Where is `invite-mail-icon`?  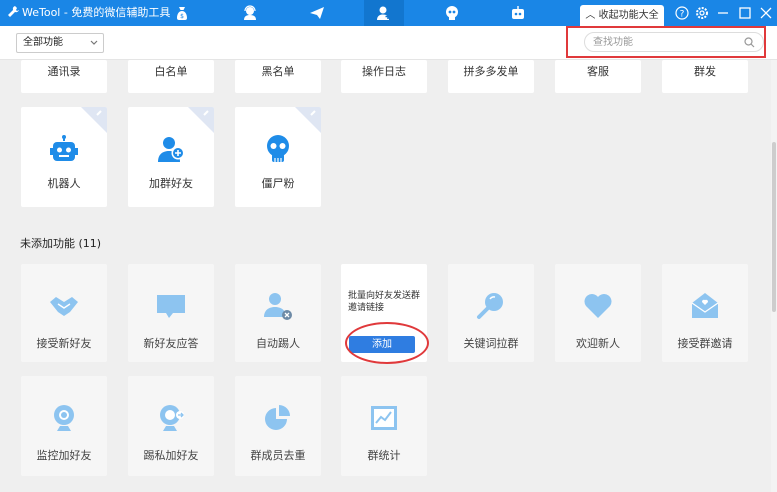
invite-mail-icon is located at coordinates (705, 305).